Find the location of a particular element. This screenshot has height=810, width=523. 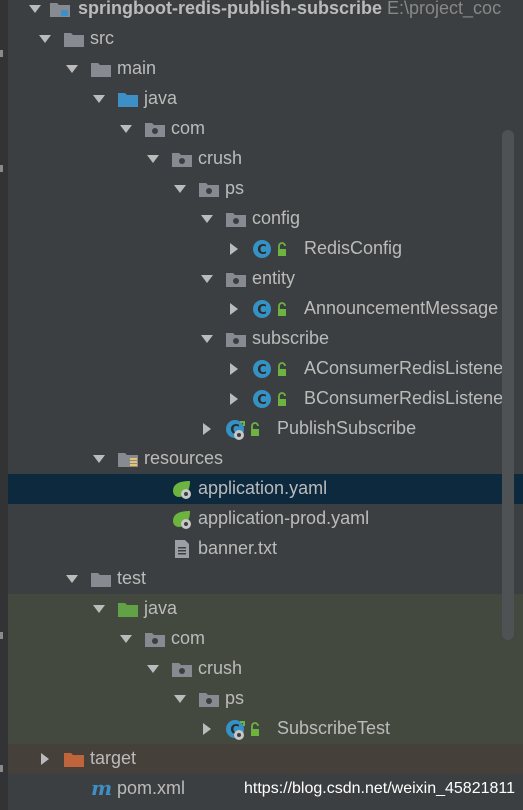

spring-config-yaml-icon is located at coordinates (182, 489).